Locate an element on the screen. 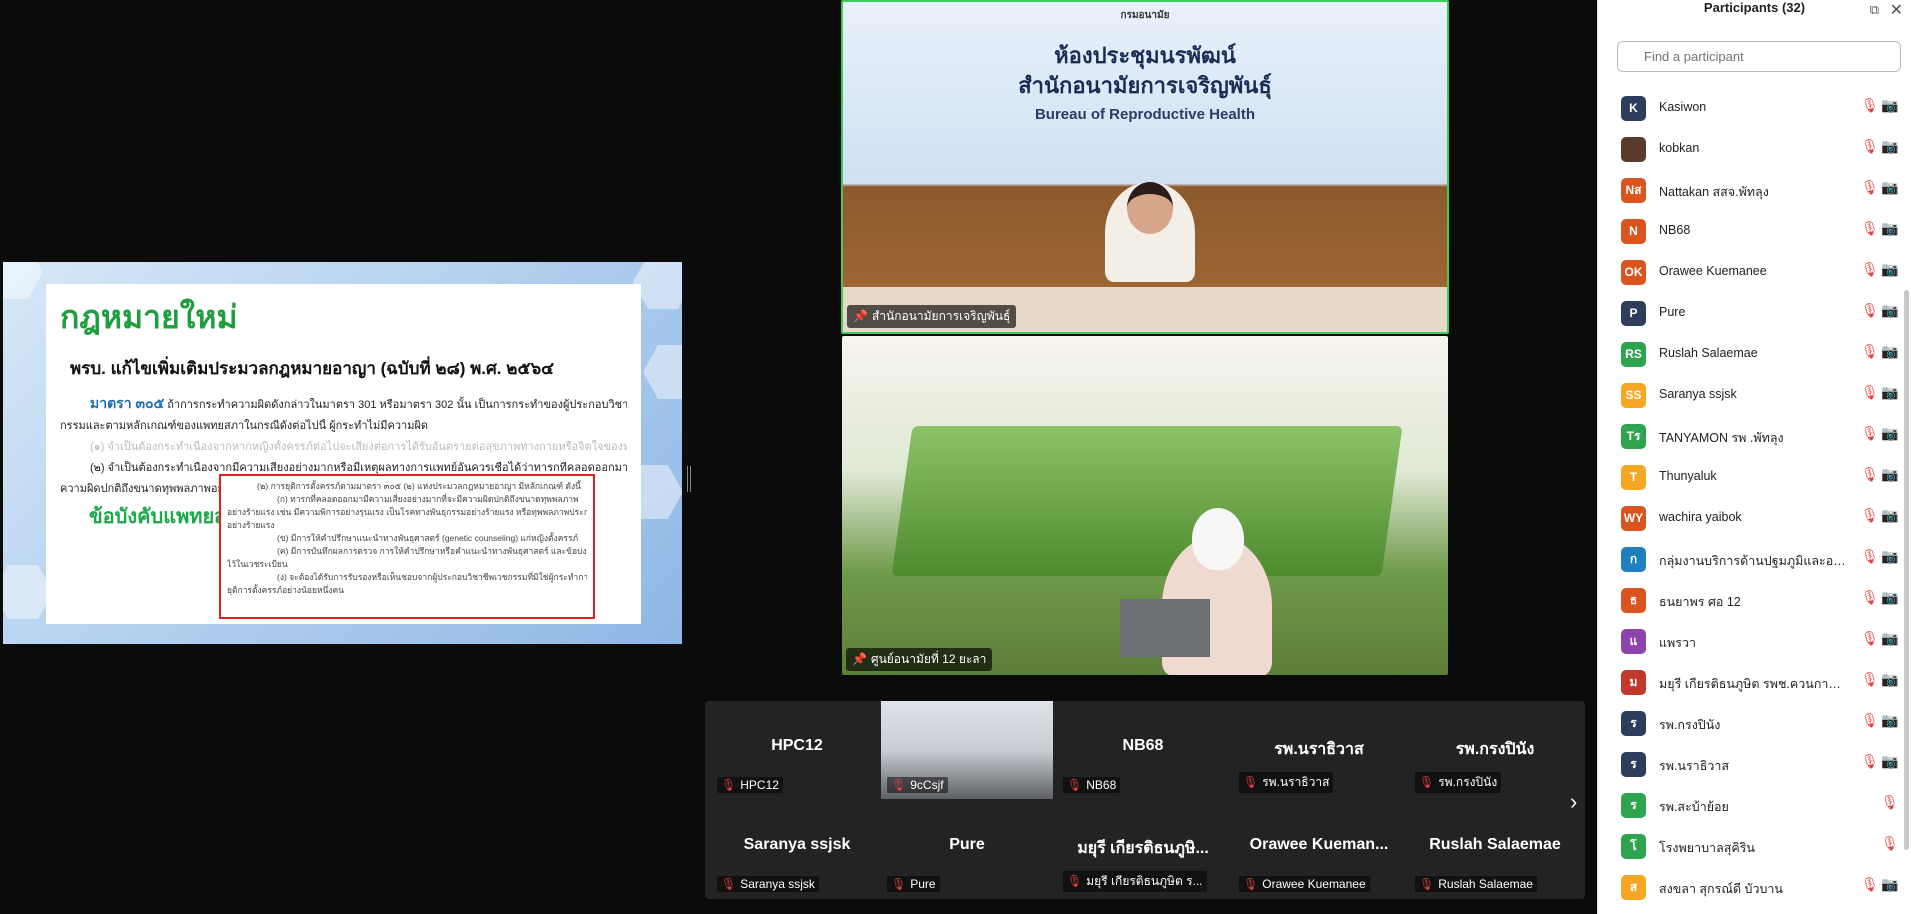  avatar is located at coordinates (1633, 149).